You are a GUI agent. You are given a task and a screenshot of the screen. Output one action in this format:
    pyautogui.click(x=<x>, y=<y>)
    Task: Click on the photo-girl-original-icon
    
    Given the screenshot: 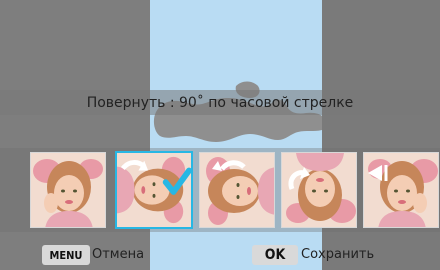 What is the action you would take?
    pyautogui.click(x=68, y=190)
    